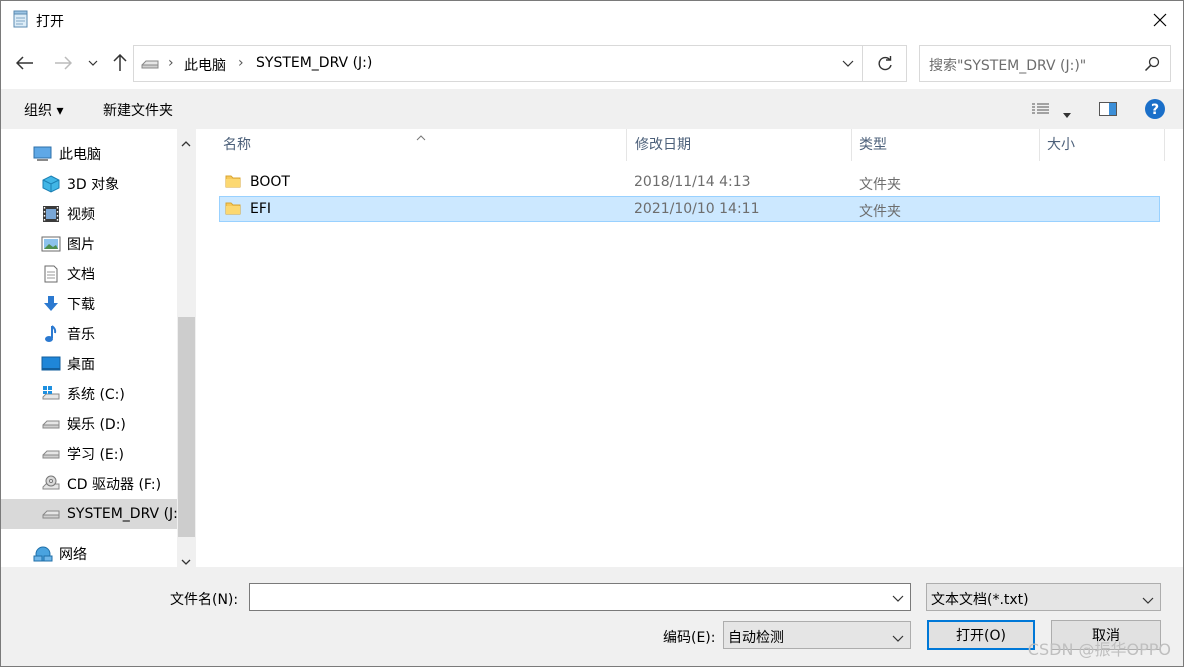 The height and width of the screenshot is (667, 1184). I want to click on close-button, so click(1160, 20).